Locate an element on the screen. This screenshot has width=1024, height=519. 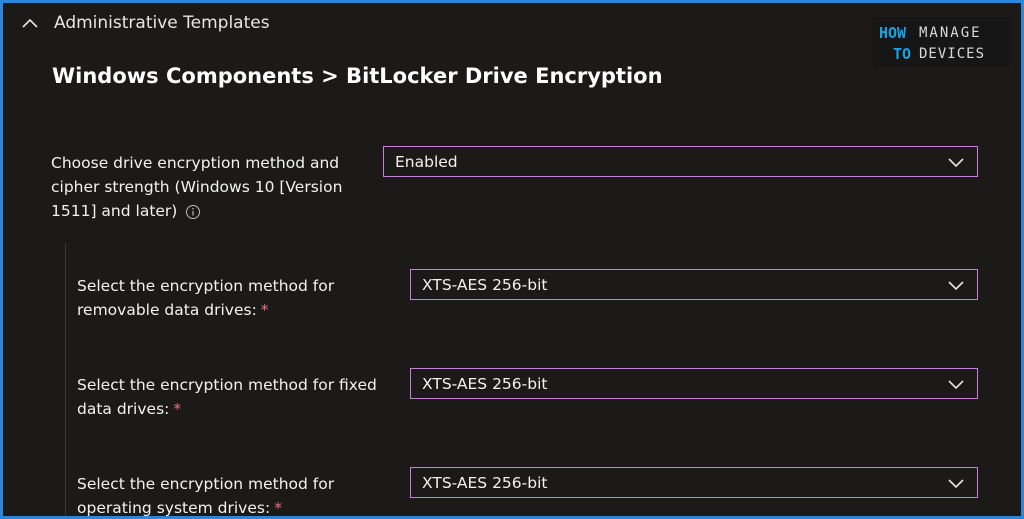
label-line: Select the encryption method for fixed is located at coordinates (227, 385).